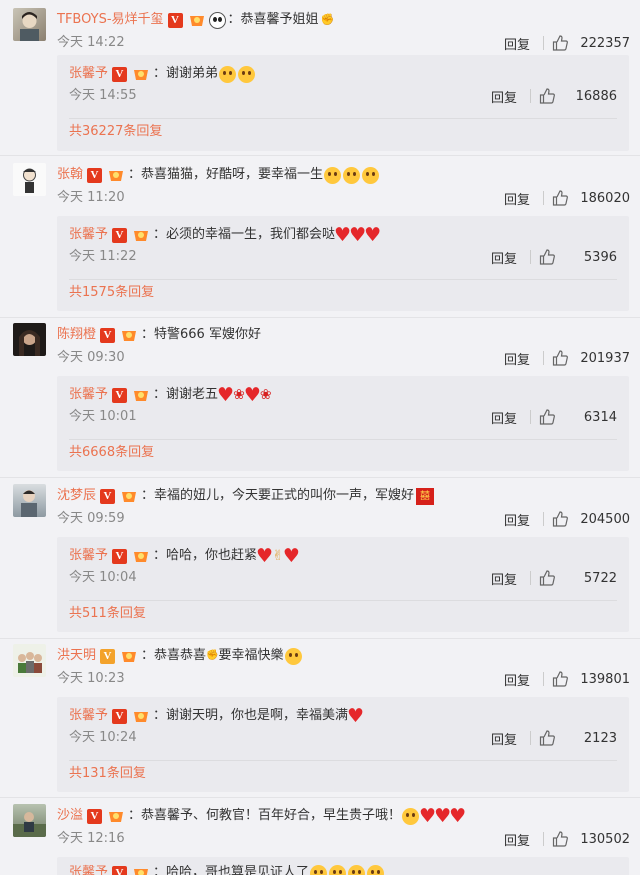 Image resolution: width=640 pixels, height=875 pixels. Describe the element at coordinates (115, 132) in the screenshot. I see `more-replies-link: 共36227条回复` at that location.